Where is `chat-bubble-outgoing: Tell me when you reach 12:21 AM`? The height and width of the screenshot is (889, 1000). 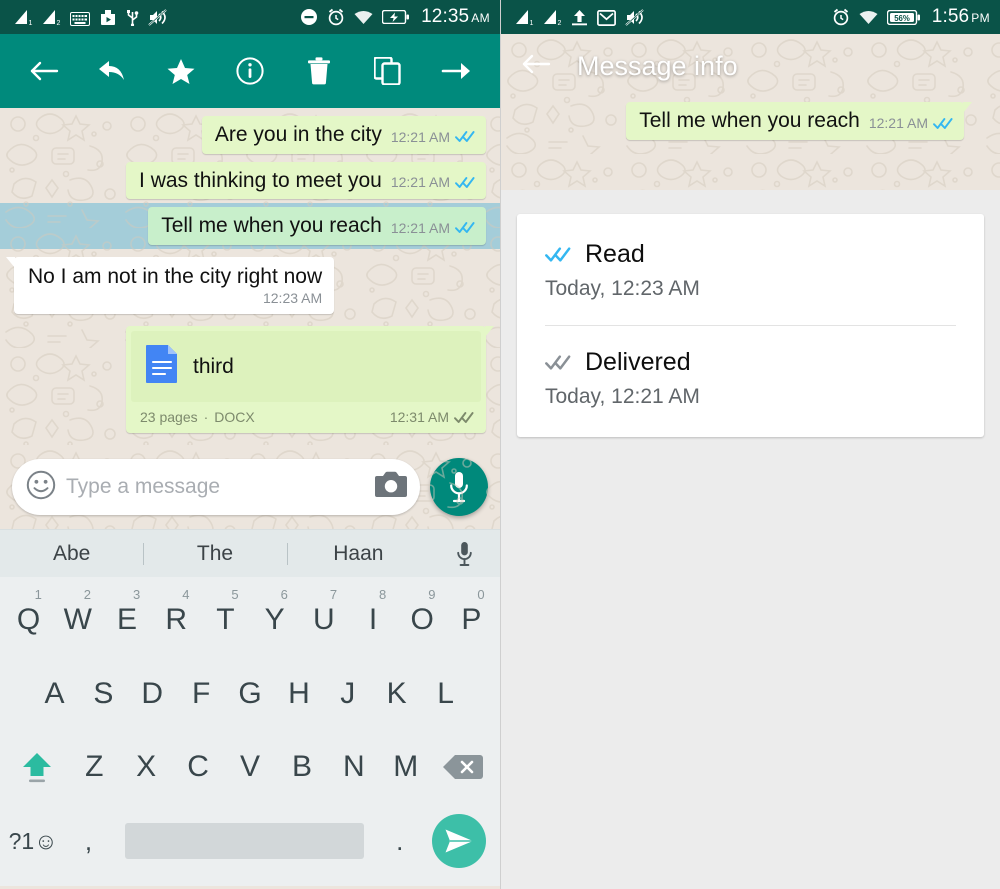 chat-bubble-outgoing: Tell me when you reach 12:21 AM is located at coordinates (799, 121).